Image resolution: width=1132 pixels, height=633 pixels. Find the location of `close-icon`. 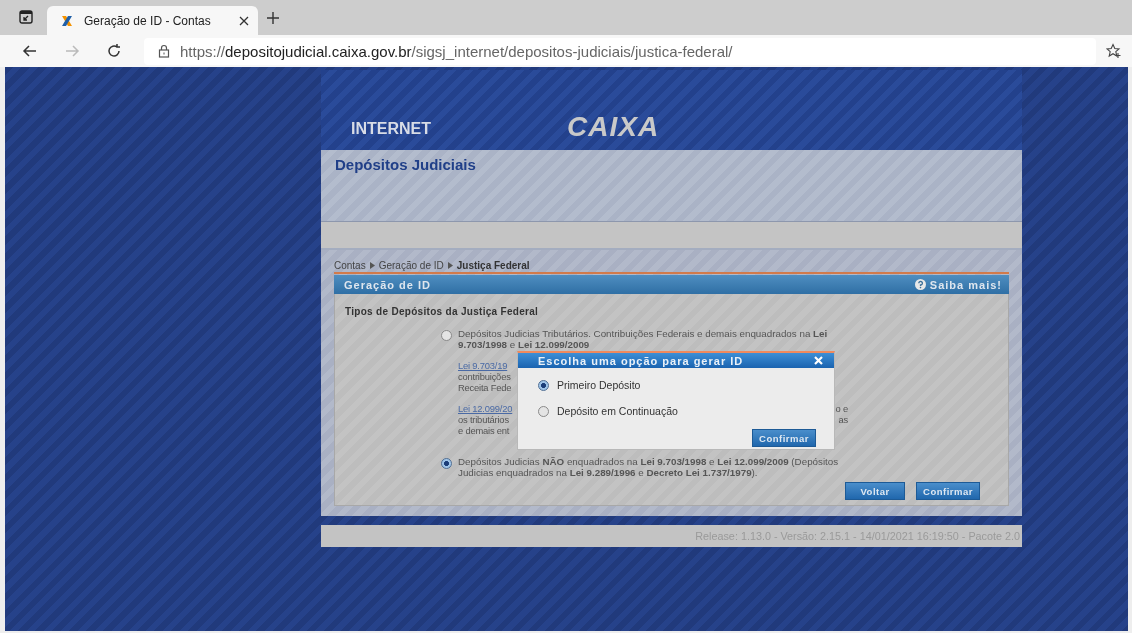

close-icon is located at coordinates (818, 360).